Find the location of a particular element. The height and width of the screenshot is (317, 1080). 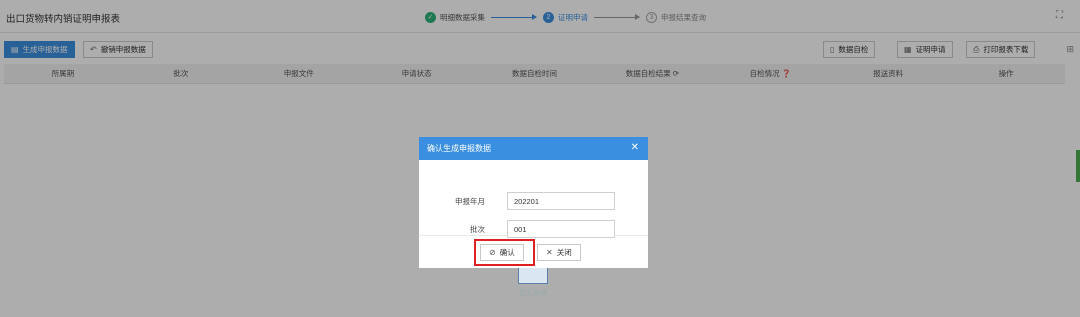

dialog-title: 确认生成申报数据 is located at coordinates (459, 148).